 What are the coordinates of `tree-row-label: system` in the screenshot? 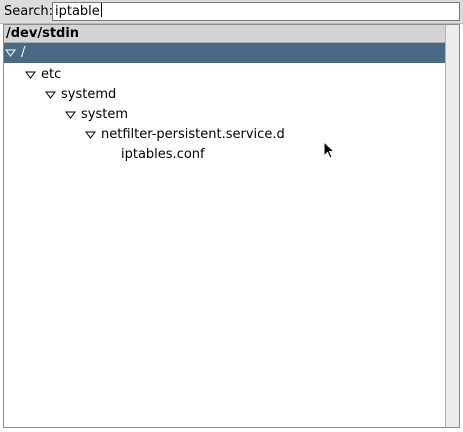 It's located at (104, 114).